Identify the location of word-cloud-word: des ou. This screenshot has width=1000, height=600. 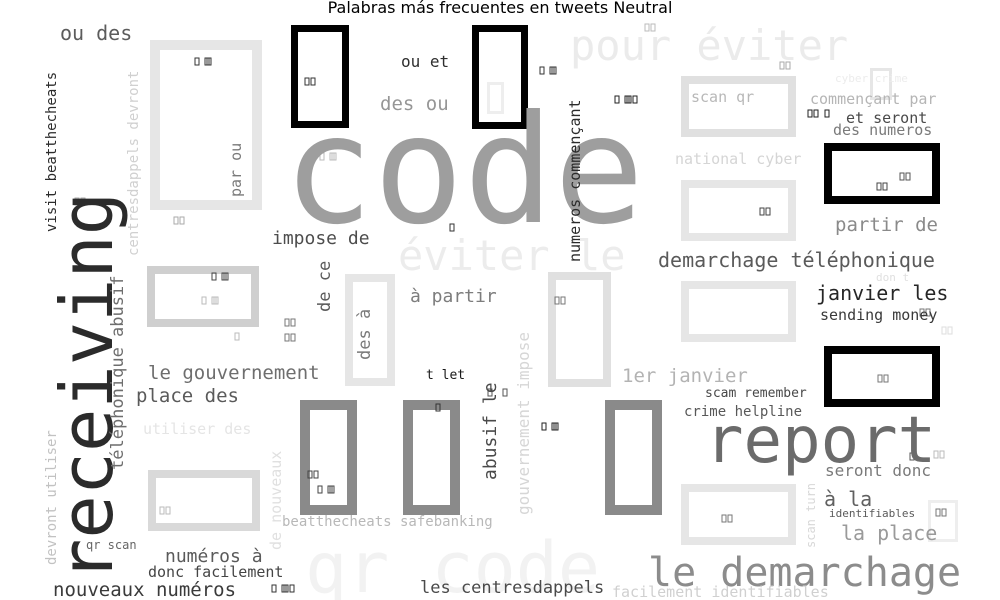
(414, 104).